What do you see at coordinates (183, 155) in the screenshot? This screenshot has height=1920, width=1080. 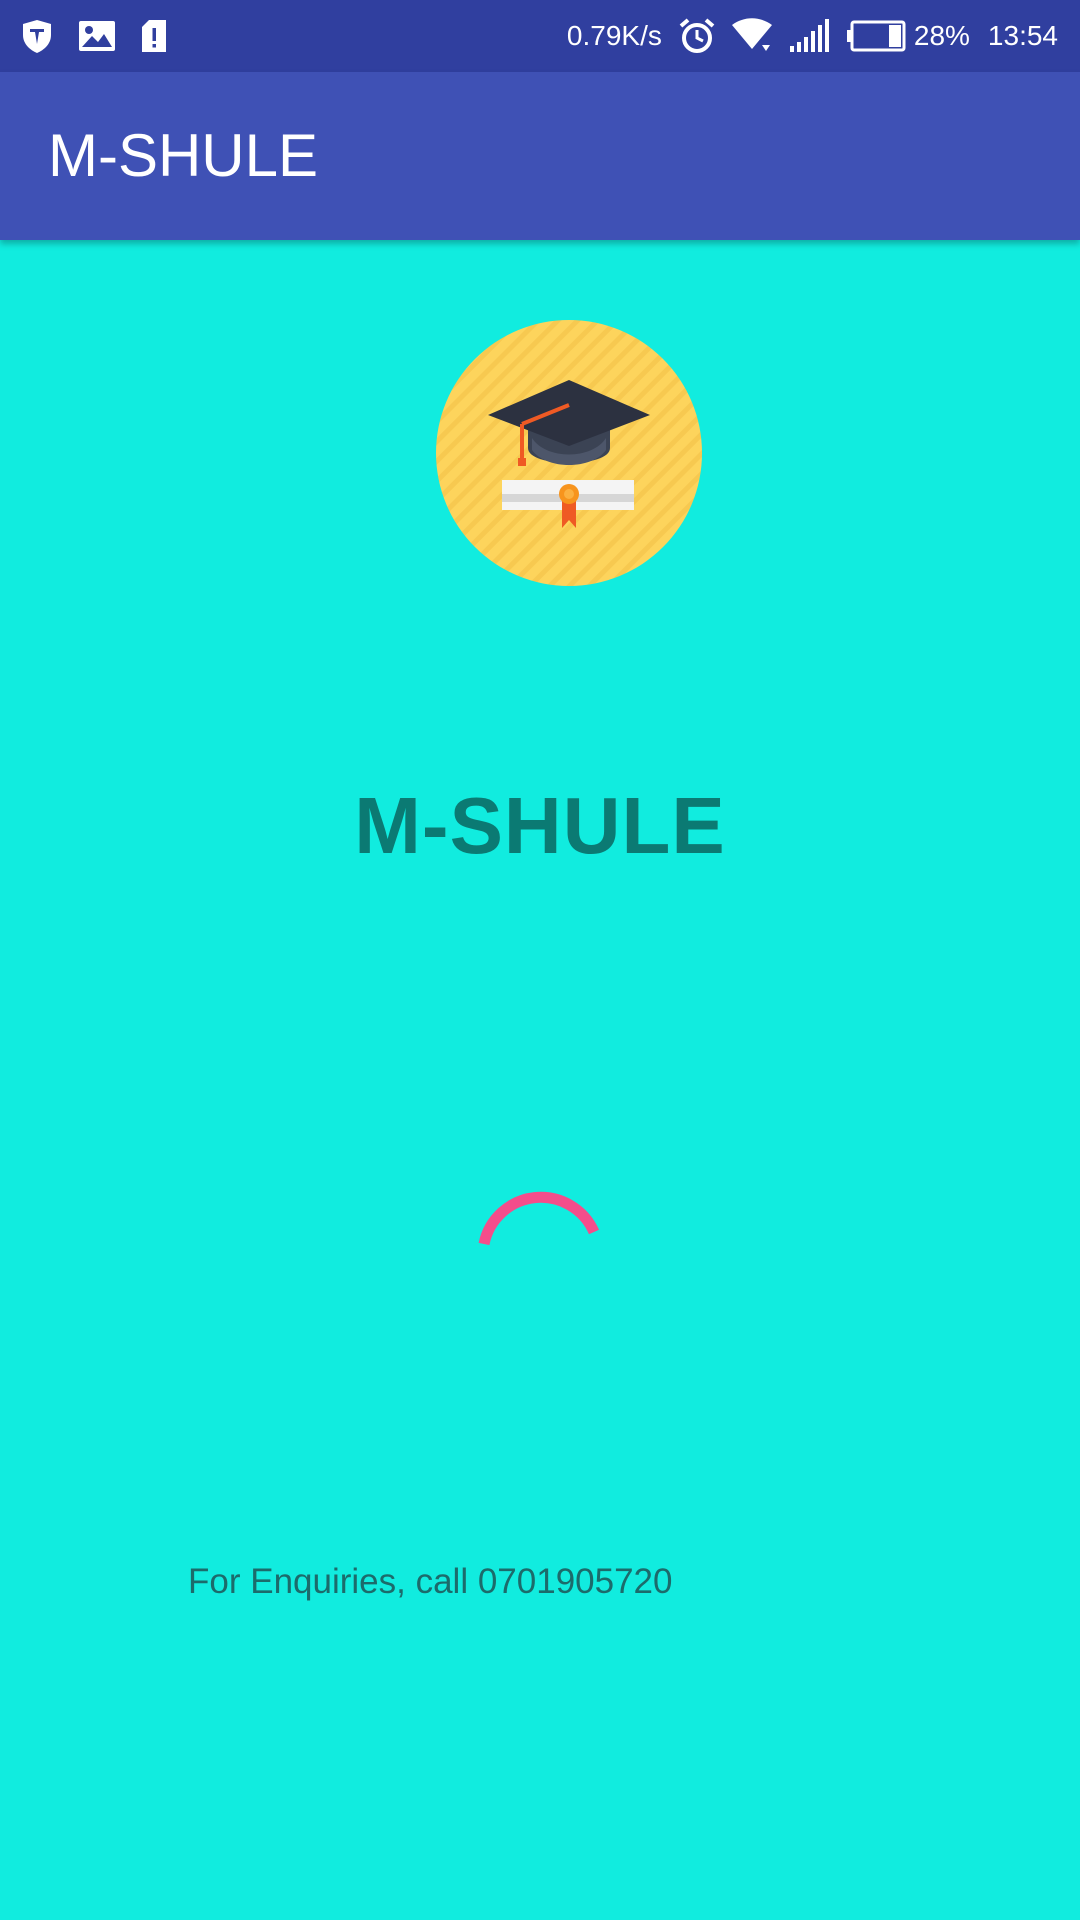 I see `app-bar-title: M-SHULE` at bounding box center [183, 155].